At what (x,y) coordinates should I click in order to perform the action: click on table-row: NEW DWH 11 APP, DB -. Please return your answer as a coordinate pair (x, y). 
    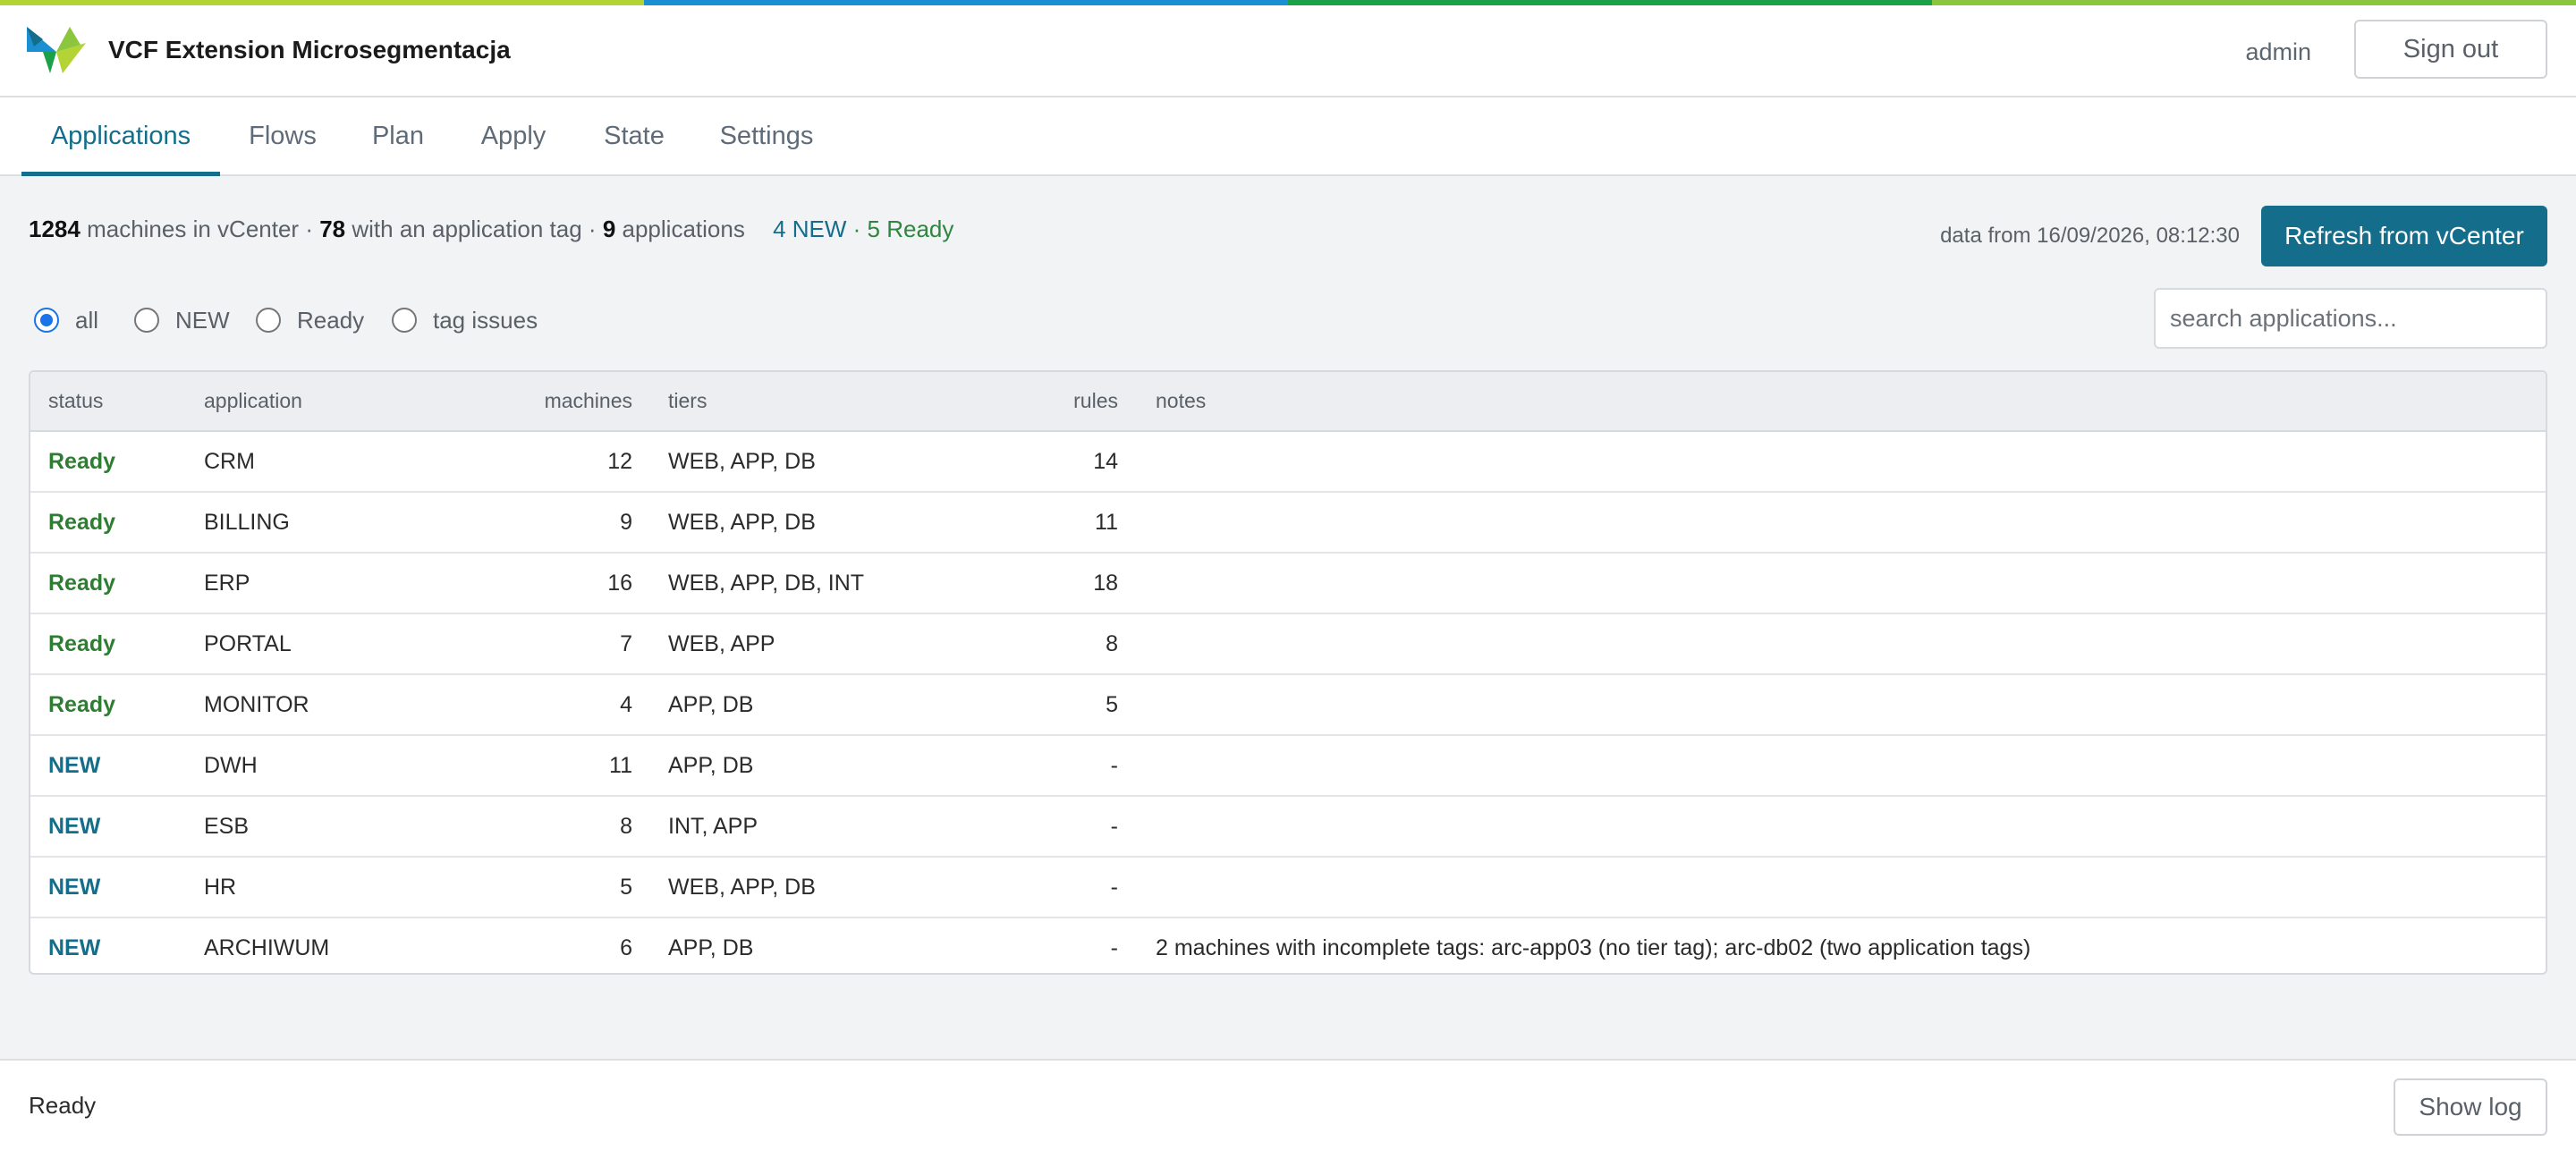
    Looking at the image, I should click on (1288, 766).